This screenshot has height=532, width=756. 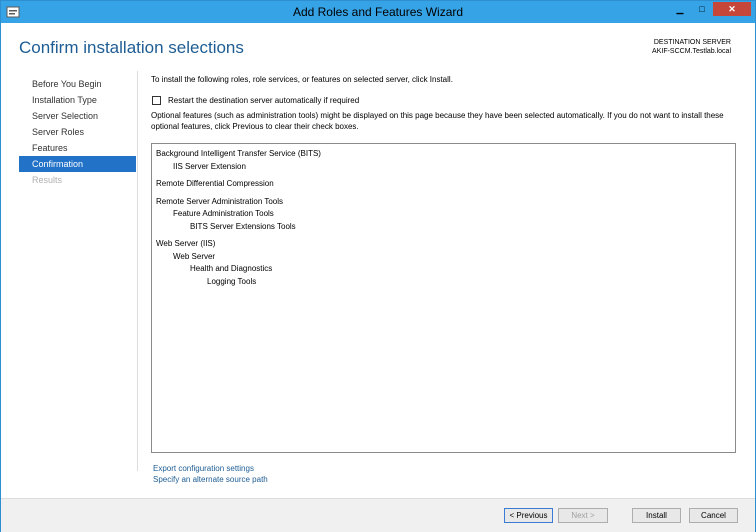 What do you see at coordinates (732, 9) in the screenshot?
I see `close-button: ✕` at bounding box center [732, 9].